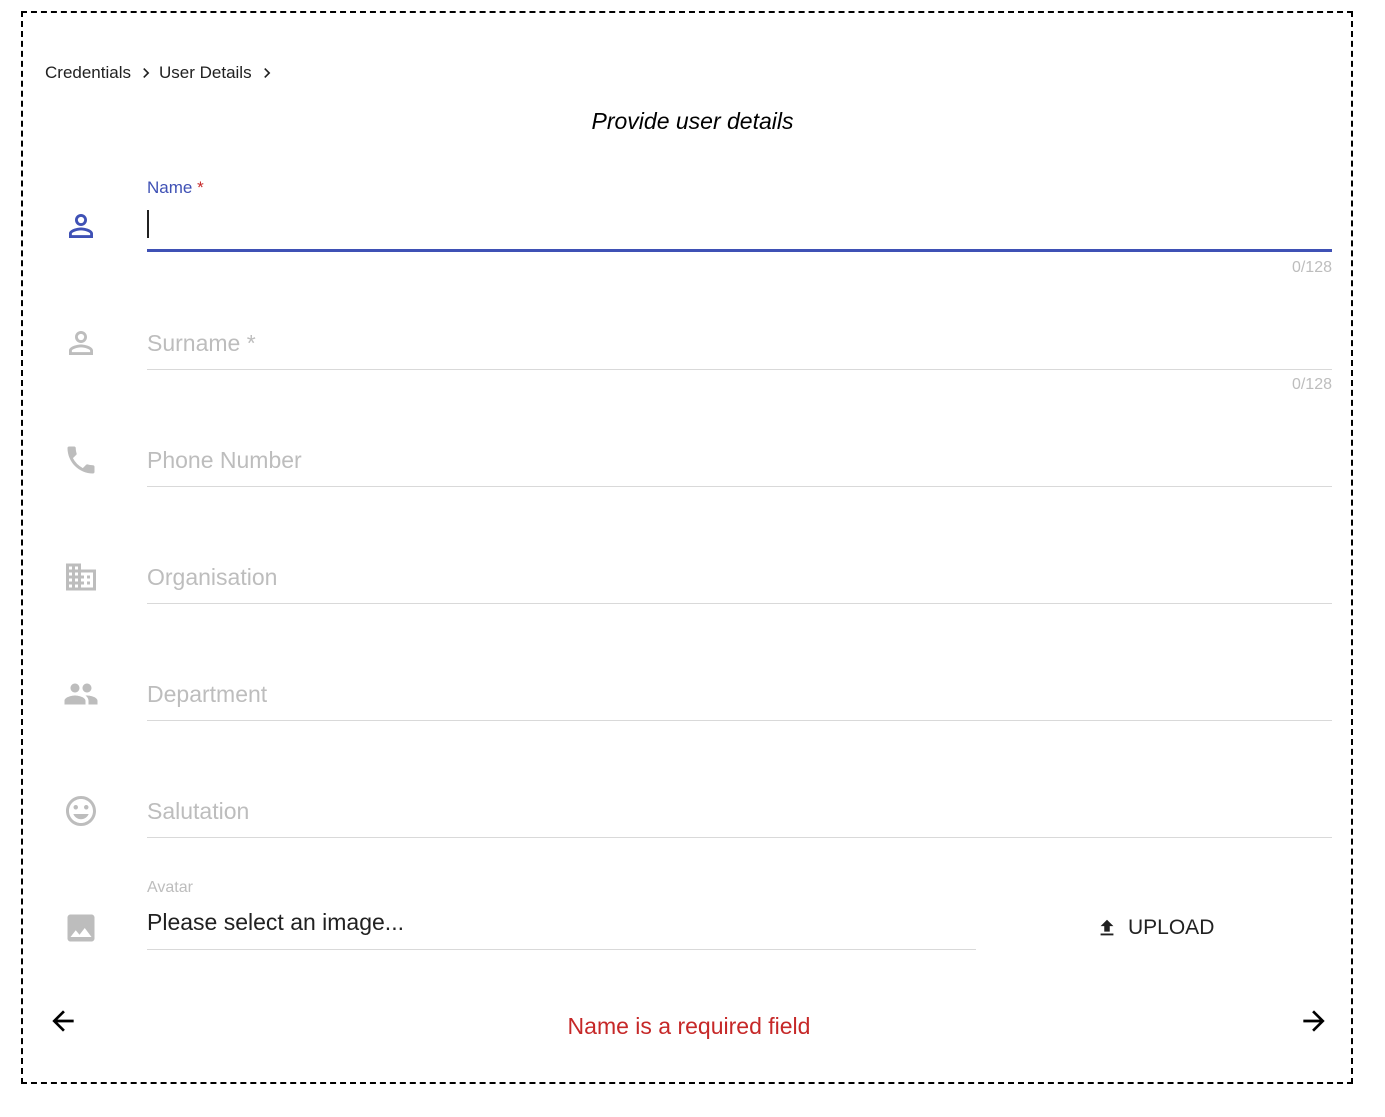 The width and height of the screenshot is (1385, 1117). What do you see at coordinates (1107, 927) in the screenshot?
I see `upload-icon` at bounding box center [1107, 927].